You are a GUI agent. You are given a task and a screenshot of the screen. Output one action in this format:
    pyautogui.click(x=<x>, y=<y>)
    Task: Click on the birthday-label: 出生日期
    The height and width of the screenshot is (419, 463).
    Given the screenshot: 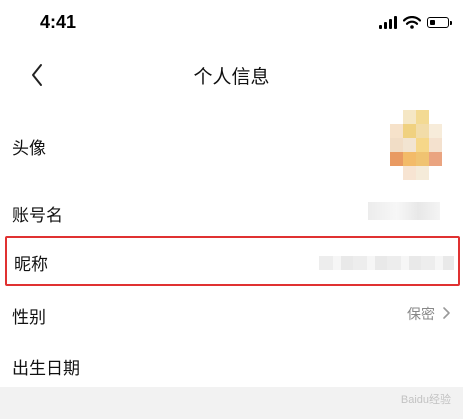 What is the action you would take?
    pyautogui.click(x=46, y=369)
    